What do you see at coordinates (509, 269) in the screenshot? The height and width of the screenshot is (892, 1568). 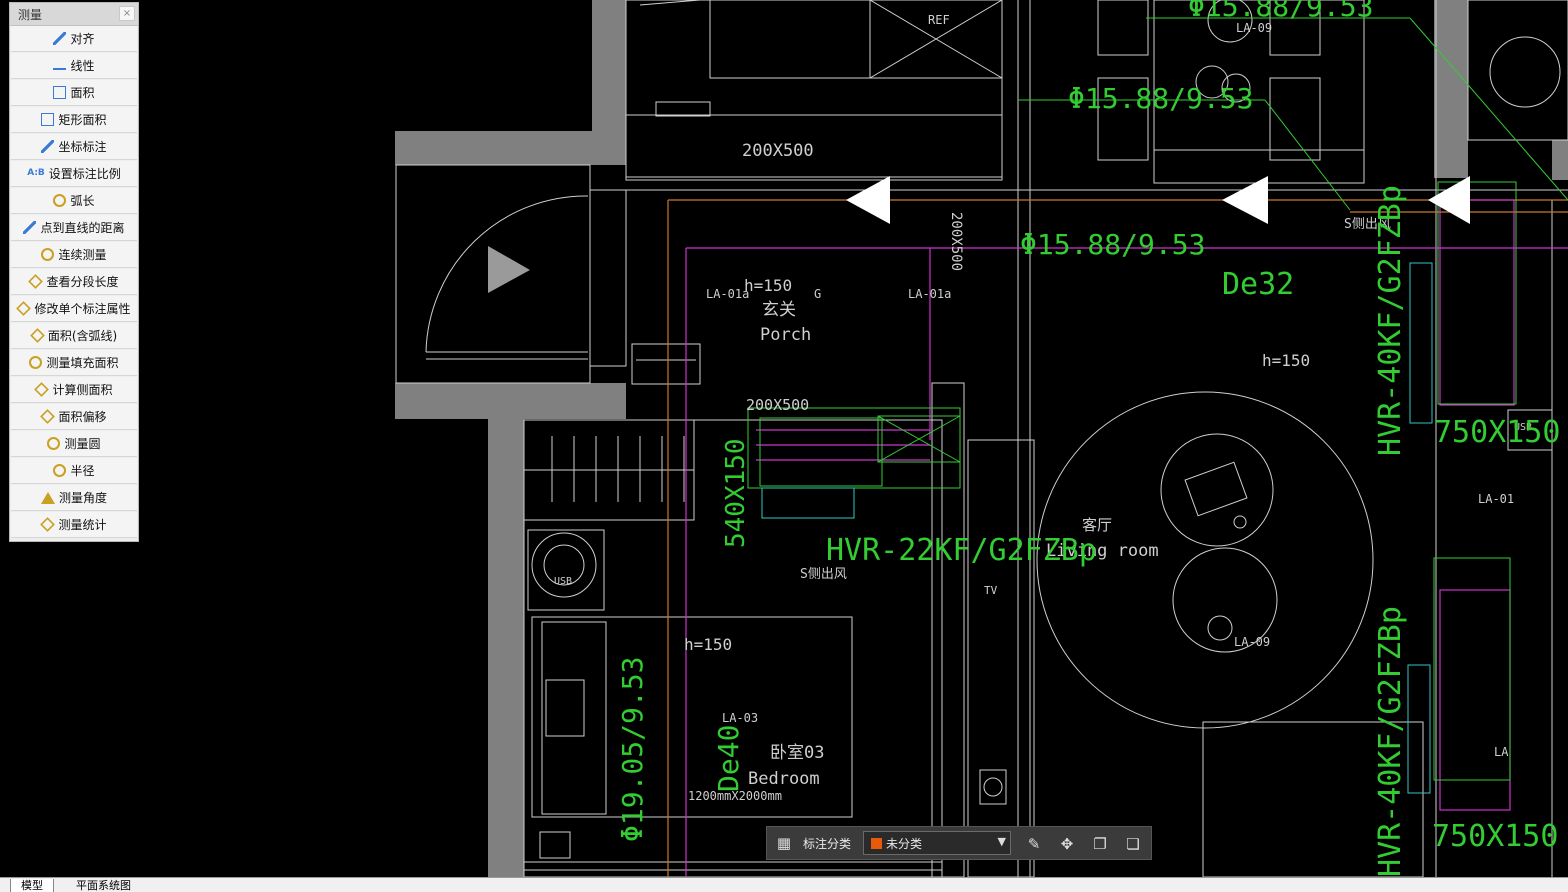 I see `door-swing-arrow` at bounding box center [509, 269].